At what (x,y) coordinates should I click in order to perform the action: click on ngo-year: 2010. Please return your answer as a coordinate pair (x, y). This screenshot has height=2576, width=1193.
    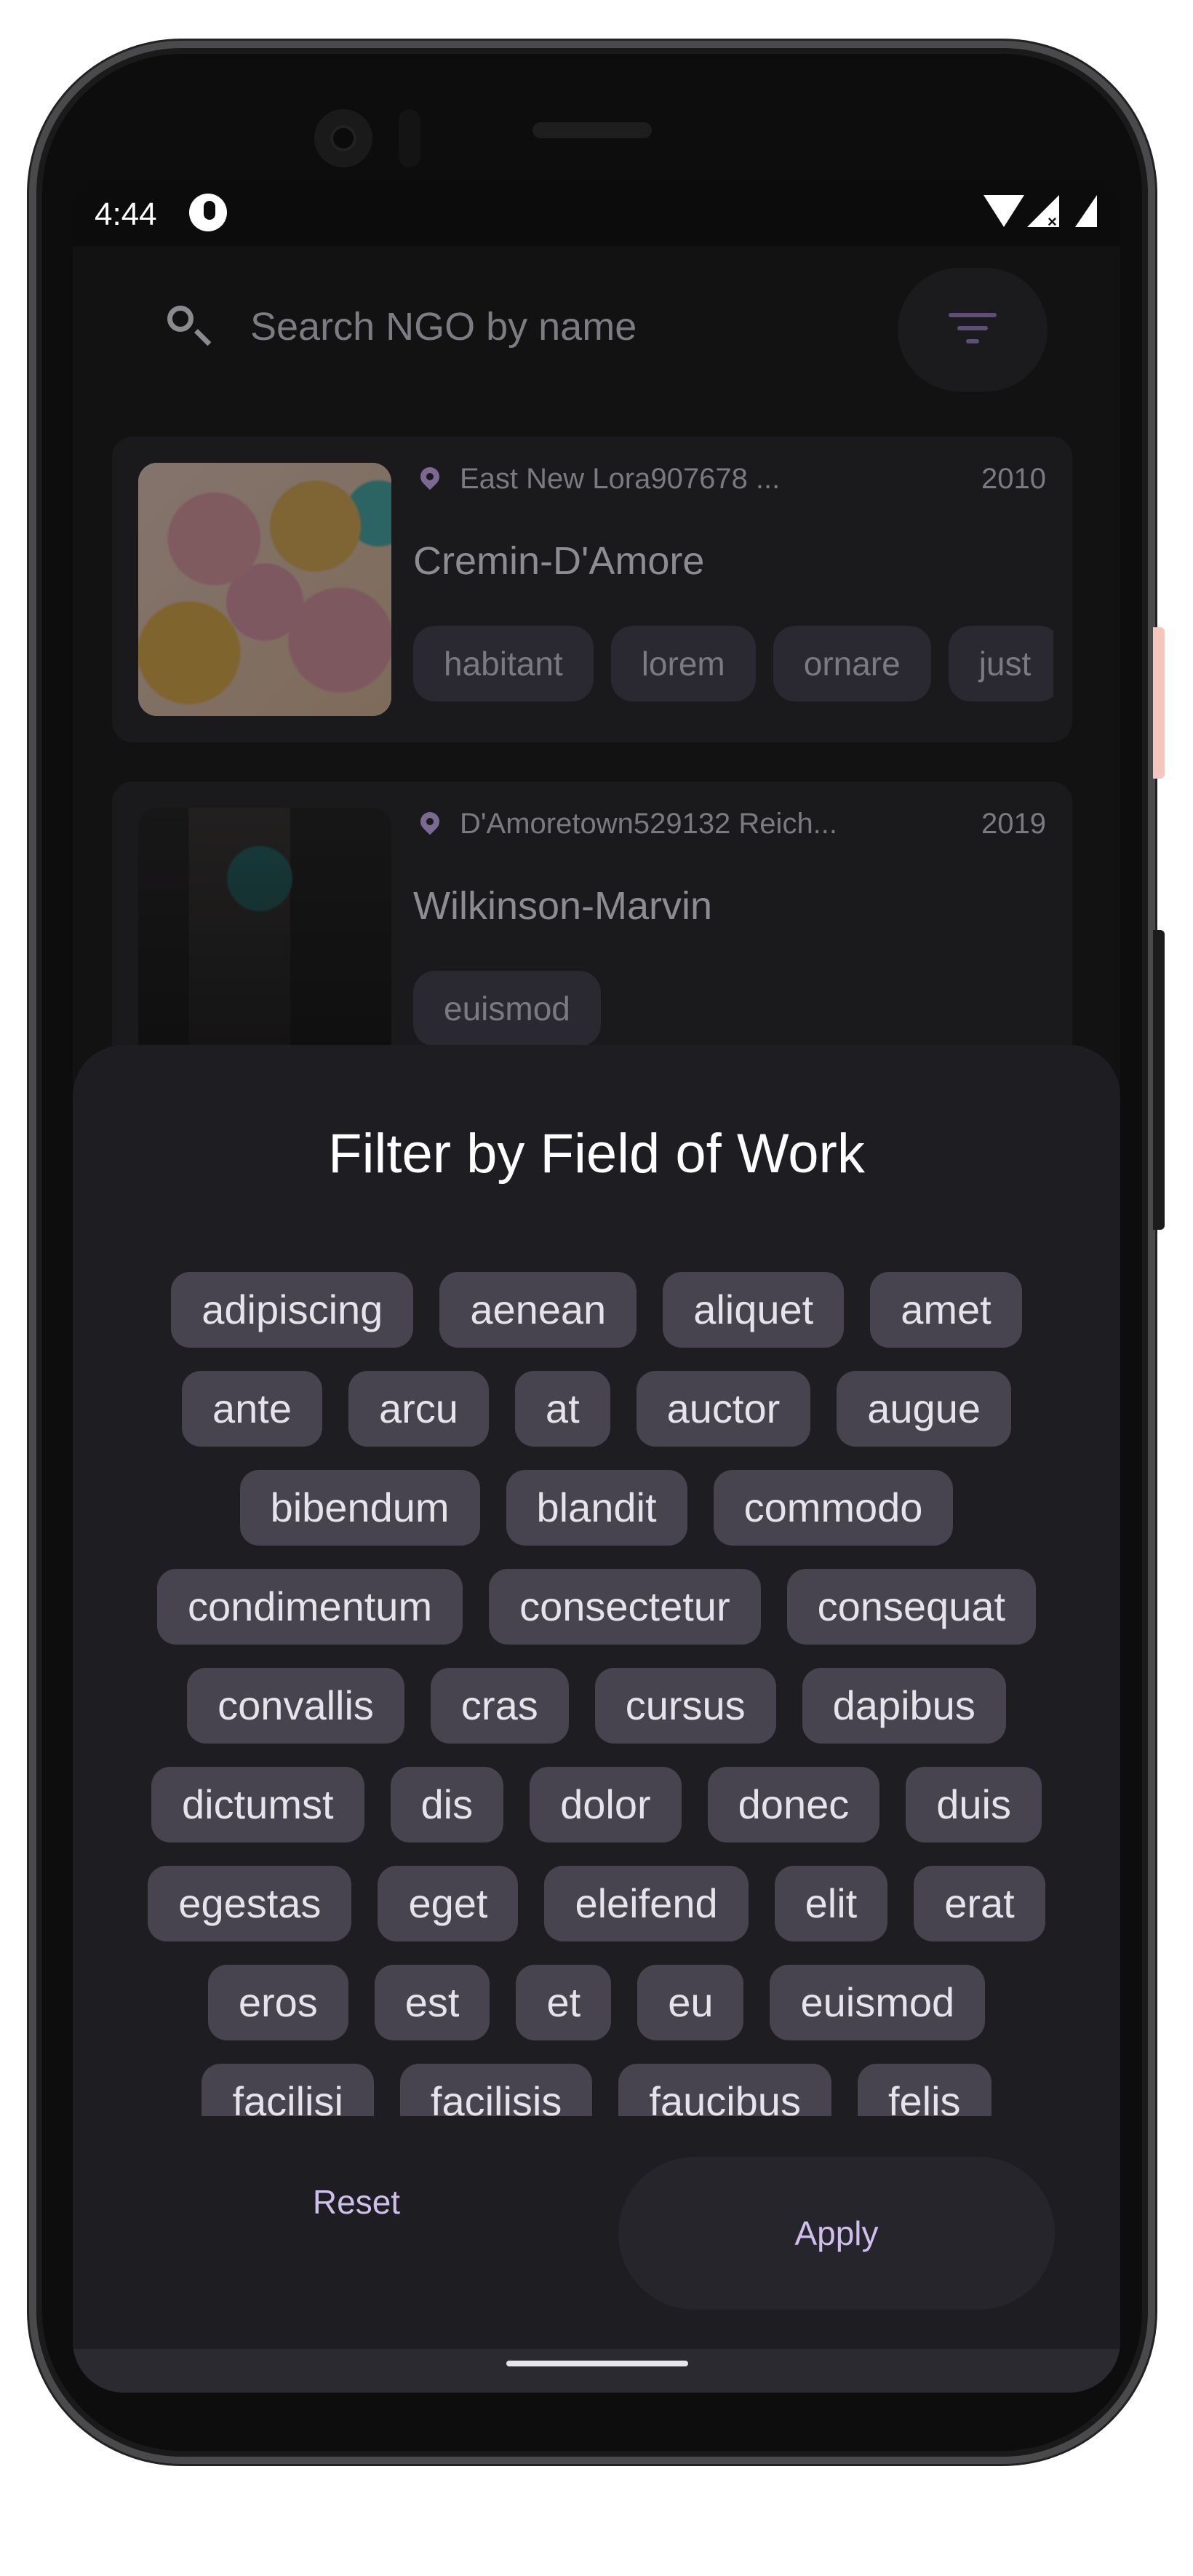
    Looking at the image, I should click on (1014, 479).